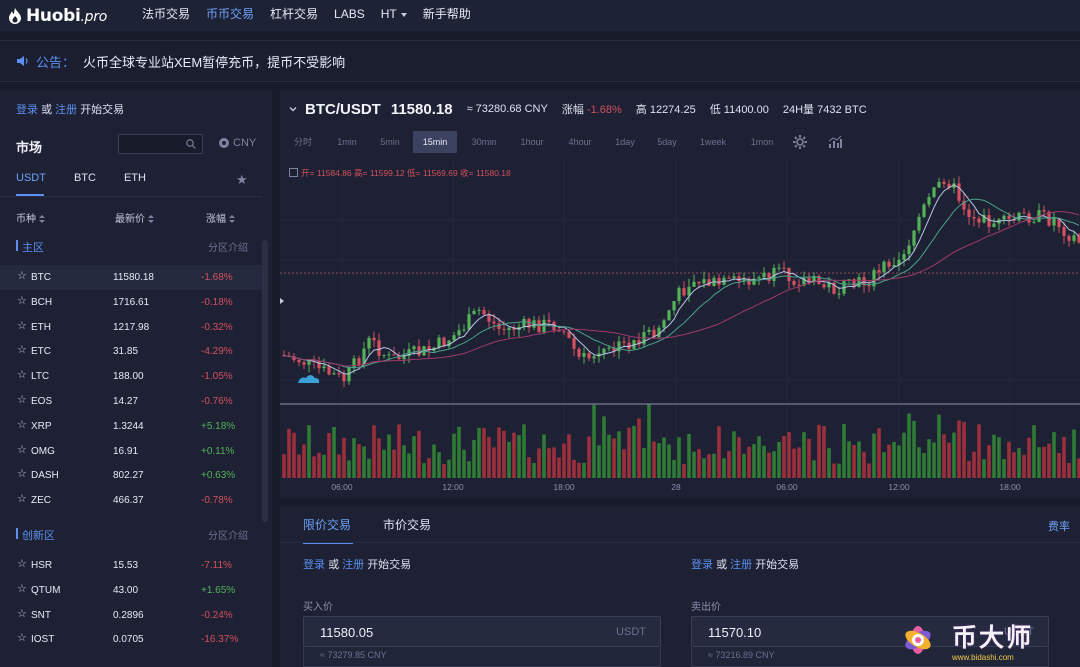 The image size is (1080, 667). What do you see at coordinates (67, 16) in the screenshot?
I see `huobi-logo: Huobi.pro` at bounding box center [67, 16].